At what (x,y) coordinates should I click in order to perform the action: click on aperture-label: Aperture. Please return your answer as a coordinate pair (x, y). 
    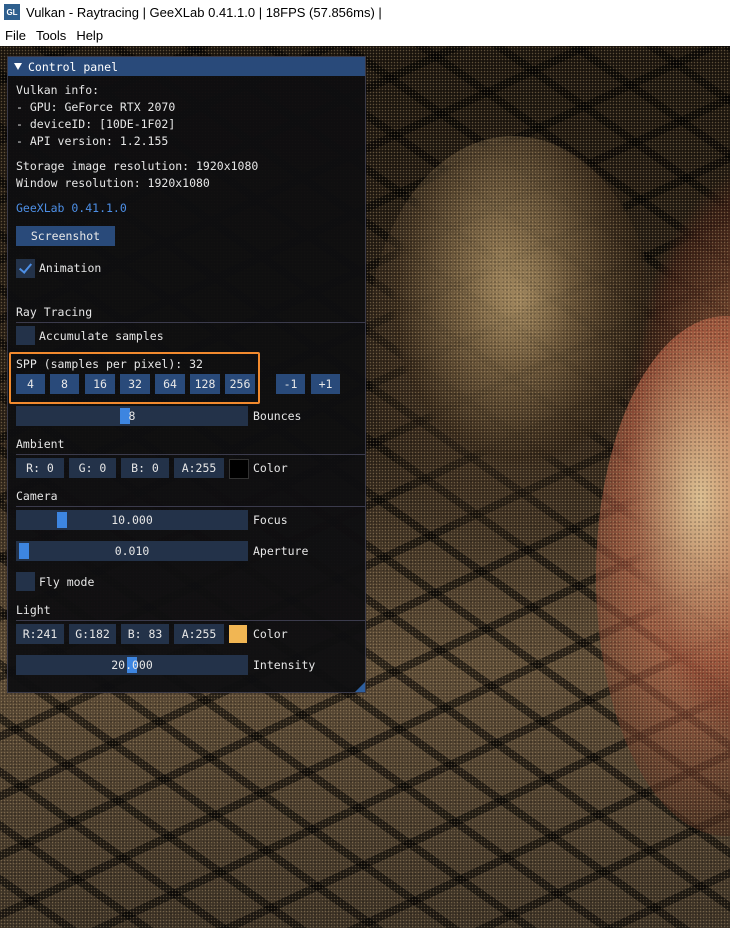
    Looking at the image, I should click on (281, 551).